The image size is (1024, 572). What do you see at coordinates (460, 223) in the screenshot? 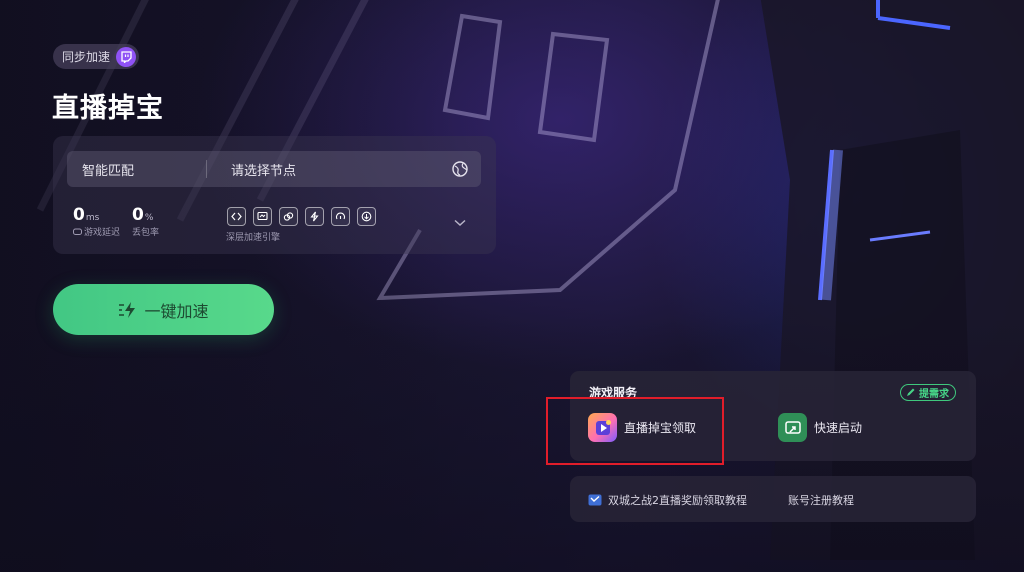
I see `chevron-down-icon` at bounding box center [460, 223].